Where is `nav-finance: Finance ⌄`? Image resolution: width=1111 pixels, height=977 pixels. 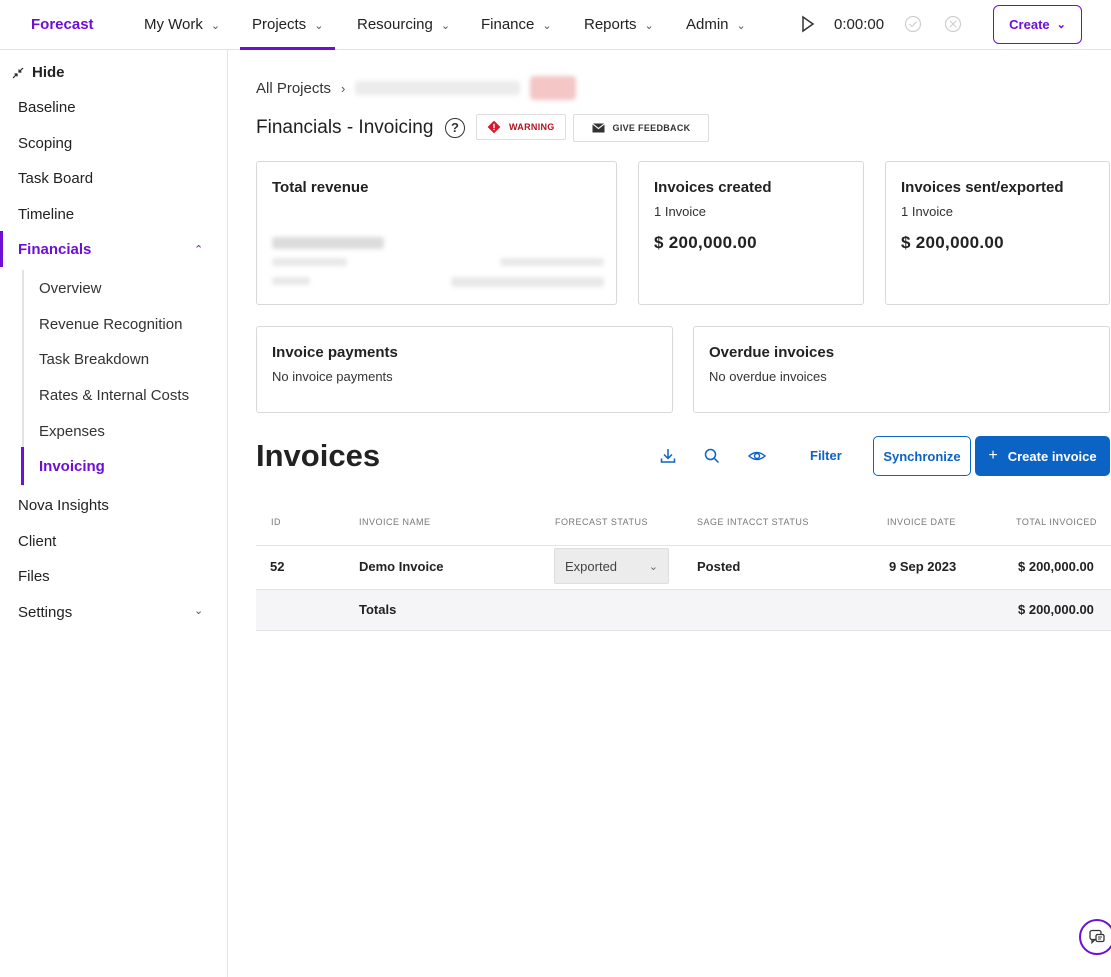
nav-finance: Finance ⌄ is located at coordinates (516, 25).